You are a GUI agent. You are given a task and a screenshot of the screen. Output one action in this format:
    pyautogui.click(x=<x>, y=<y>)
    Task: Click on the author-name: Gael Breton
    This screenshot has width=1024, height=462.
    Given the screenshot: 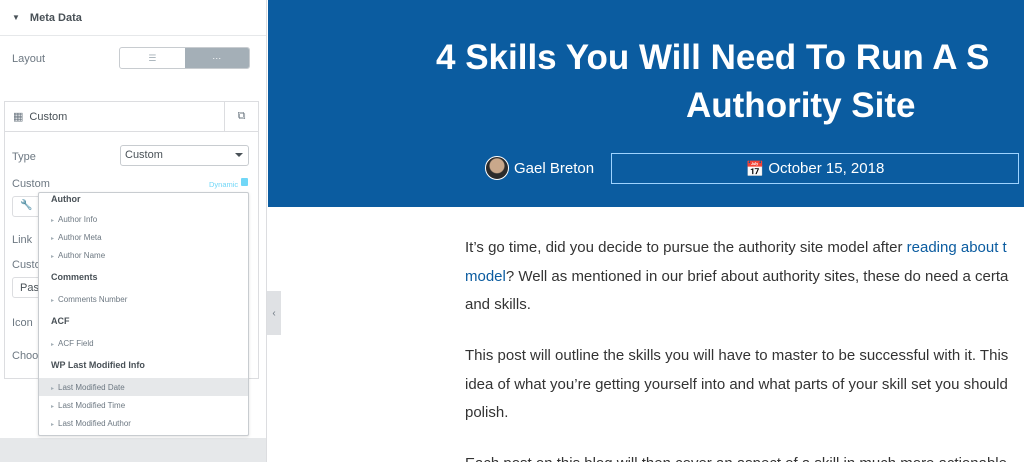 What is the action you would take?
    pyautogui.click(x=554, y=168)
    